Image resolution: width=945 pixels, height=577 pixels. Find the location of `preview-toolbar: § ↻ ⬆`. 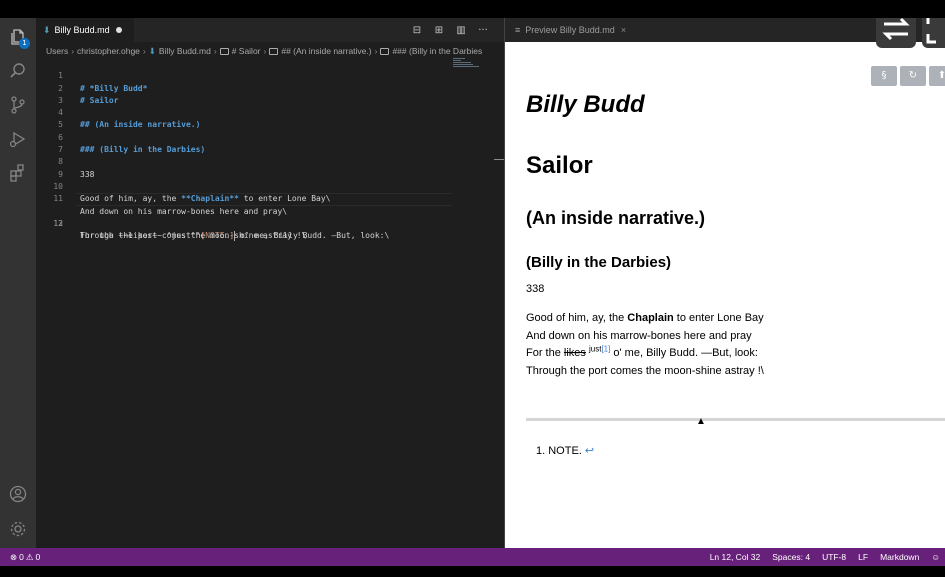

preview-toolbar: § ↻ ⬆ is located at coordinates (908, 76).